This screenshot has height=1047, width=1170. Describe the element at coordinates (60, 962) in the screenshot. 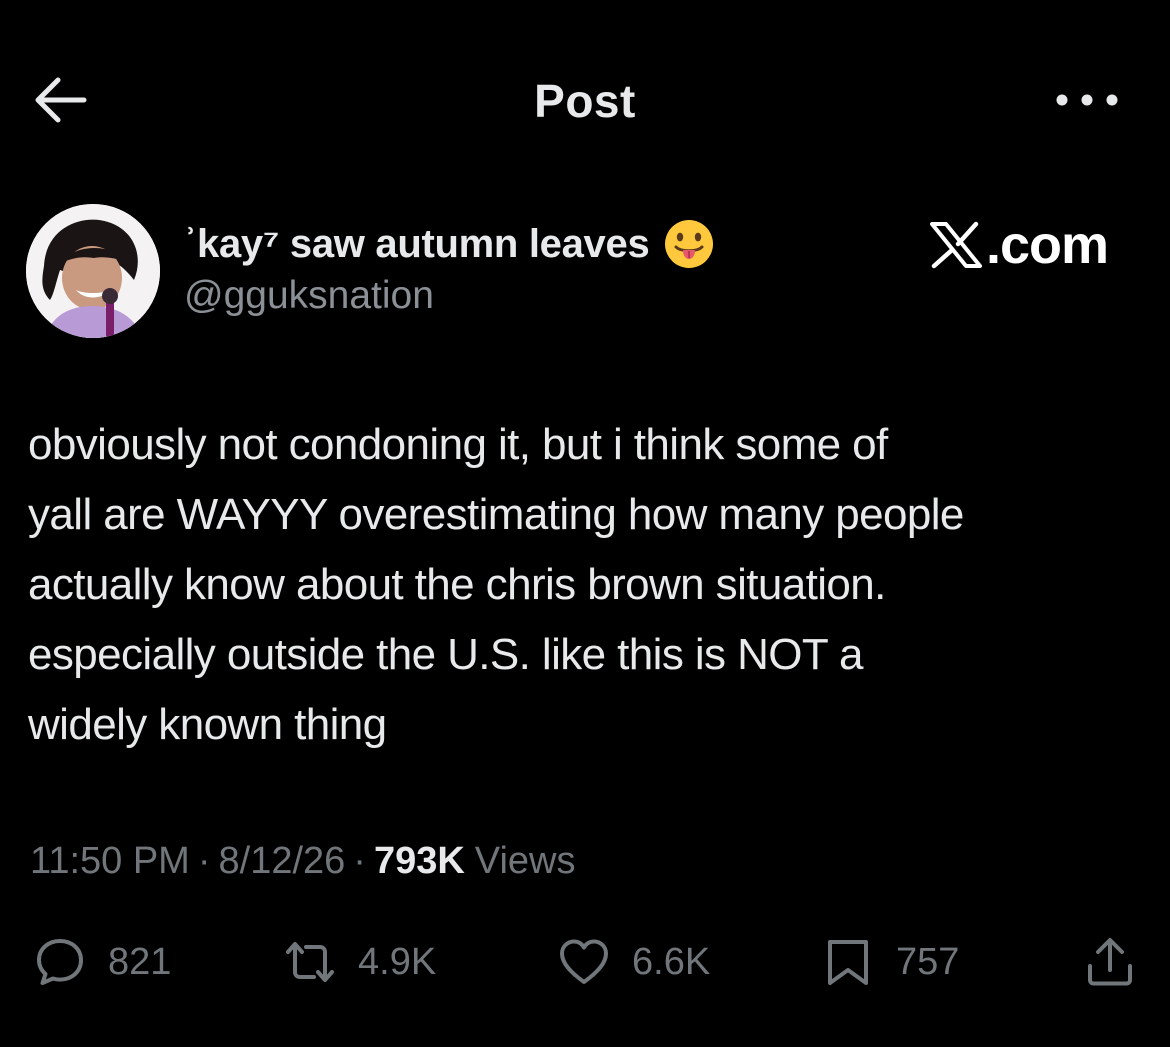

I see `reply-icon` at that location.